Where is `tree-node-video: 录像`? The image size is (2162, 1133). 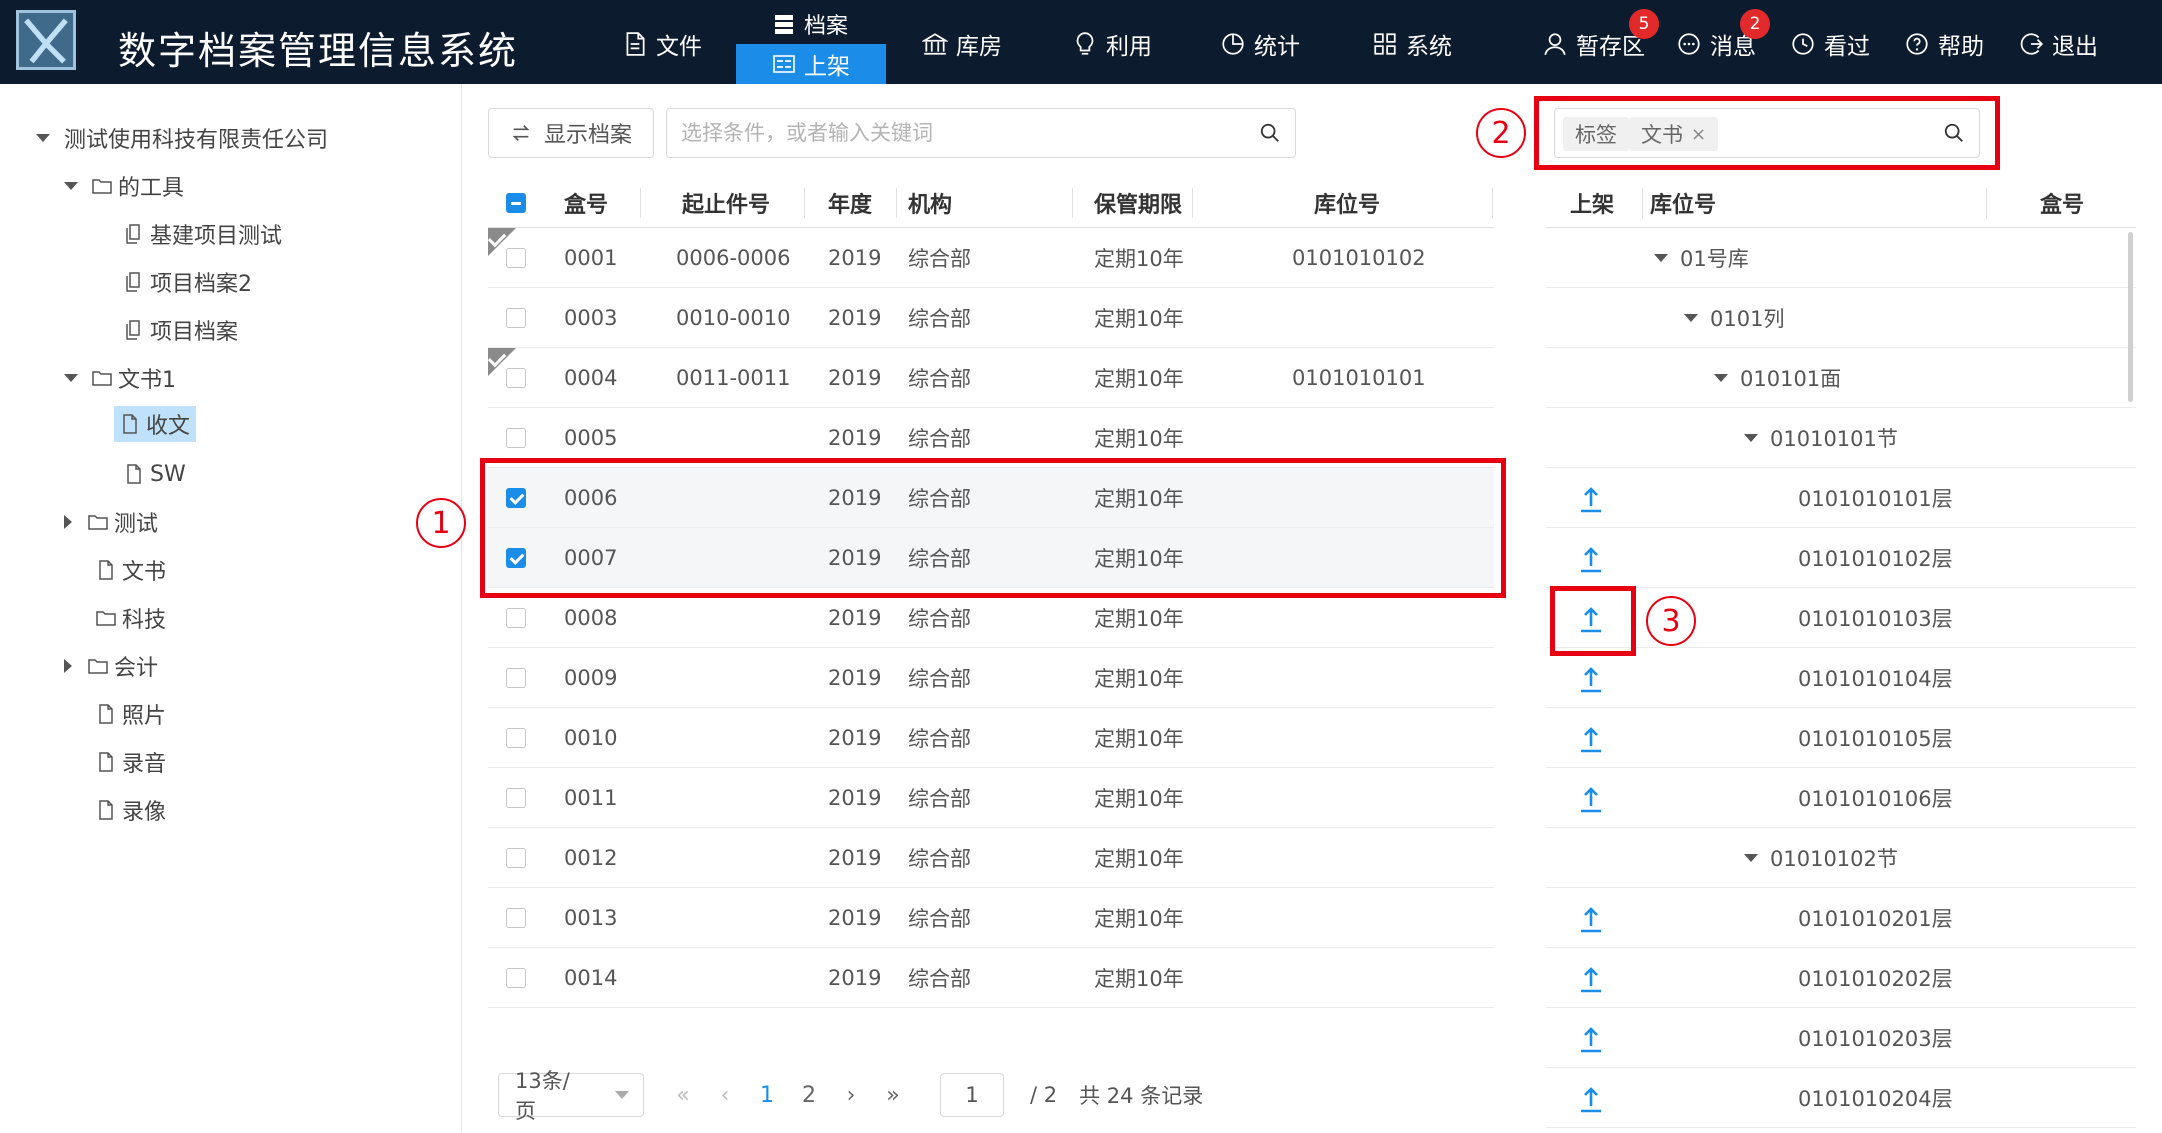 tree-node-video: 录像 is located at coordinates (131, 810).